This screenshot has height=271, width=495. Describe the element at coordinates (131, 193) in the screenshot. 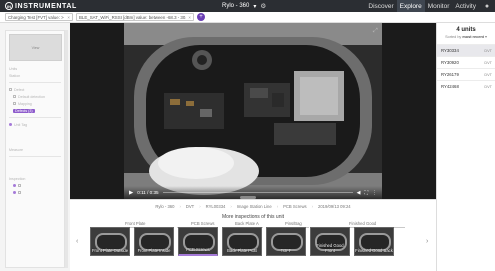

I see `play-icon: ▶` at that location.